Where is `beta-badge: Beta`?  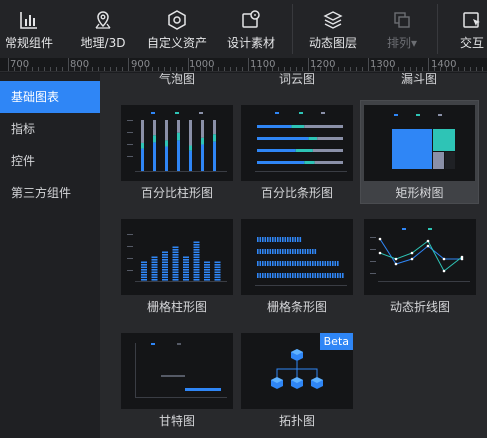
beta-badge: Beta is located at coordinates (336, 341).